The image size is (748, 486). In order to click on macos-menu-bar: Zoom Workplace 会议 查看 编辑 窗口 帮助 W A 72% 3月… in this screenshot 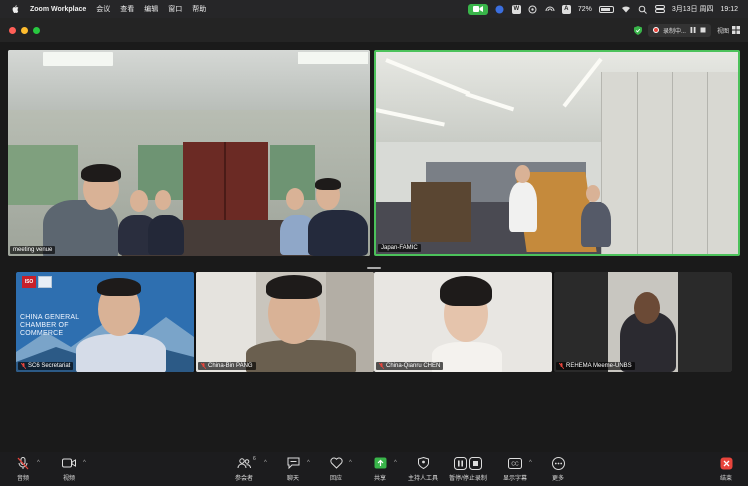, I will do `click(374, 9)`.